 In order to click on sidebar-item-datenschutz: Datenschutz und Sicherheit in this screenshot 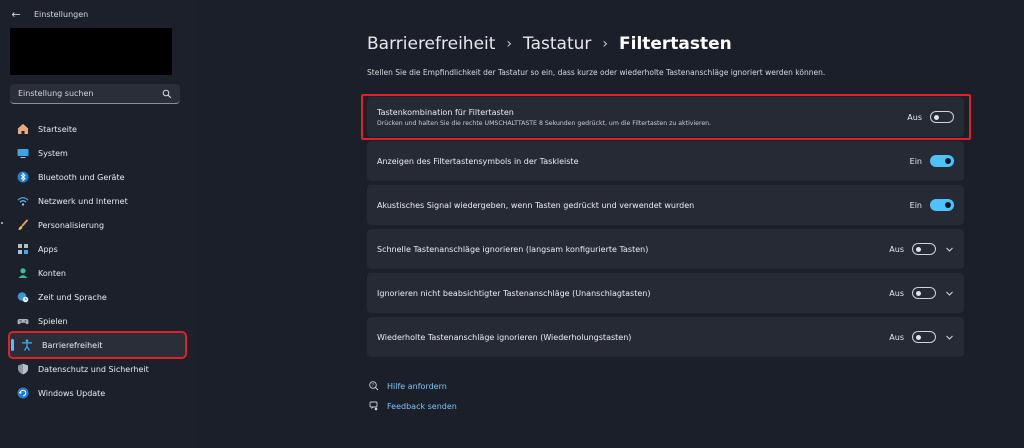, I will do `click(97, 369)`.